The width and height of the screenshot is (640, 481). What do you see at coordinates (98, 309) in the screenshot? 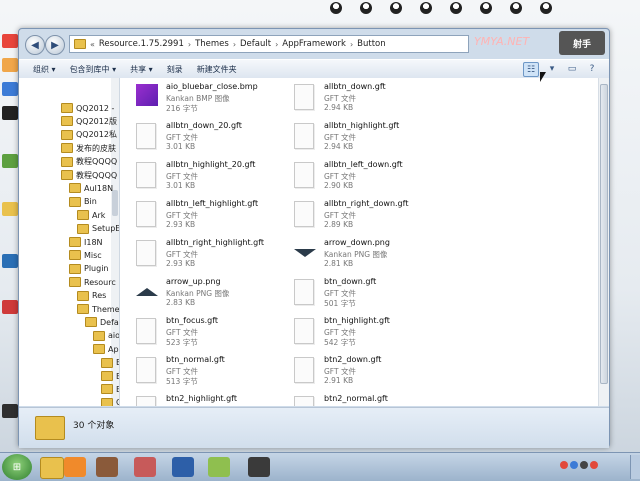
I see `nav-folder-item: Theme` at bounding box center [98, 309].